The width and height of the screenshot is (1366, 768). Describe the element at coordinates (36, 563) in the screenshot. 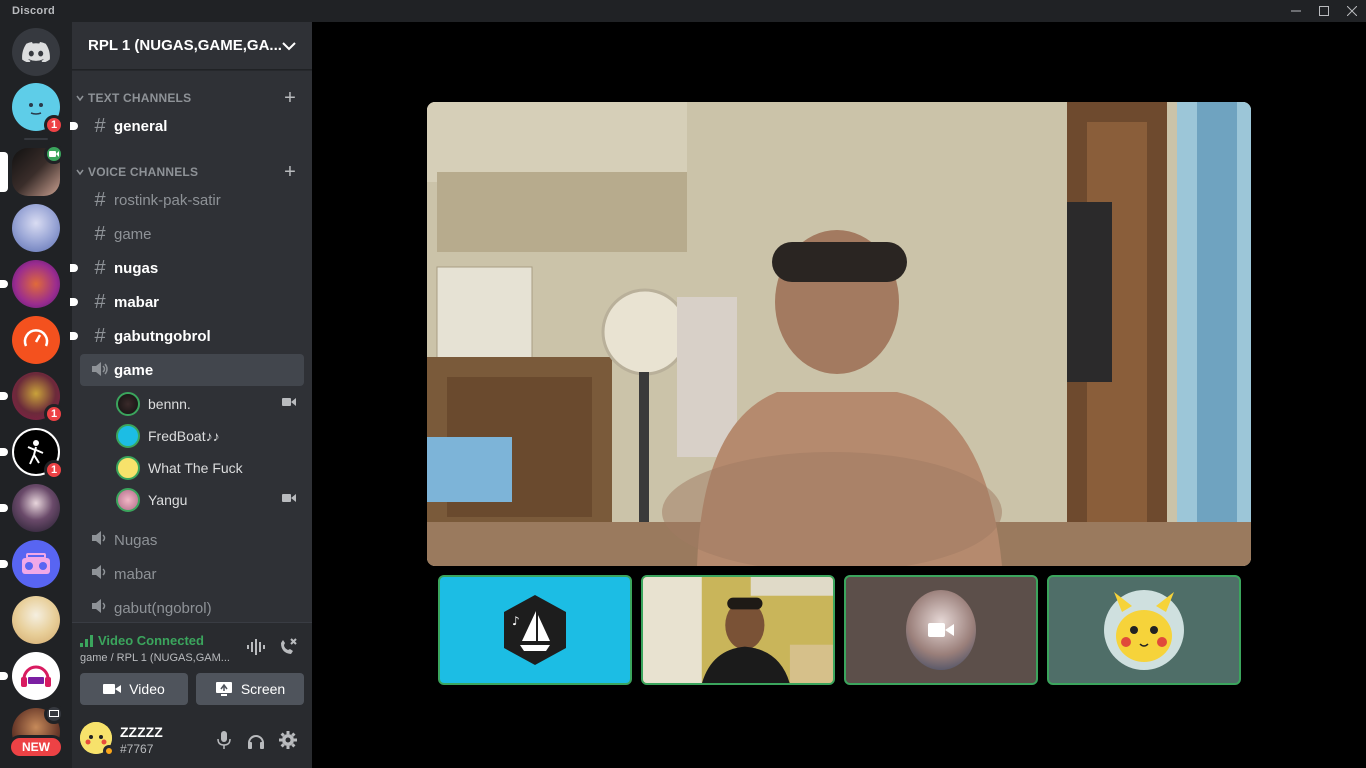

I see `boombox-icon` at that location.